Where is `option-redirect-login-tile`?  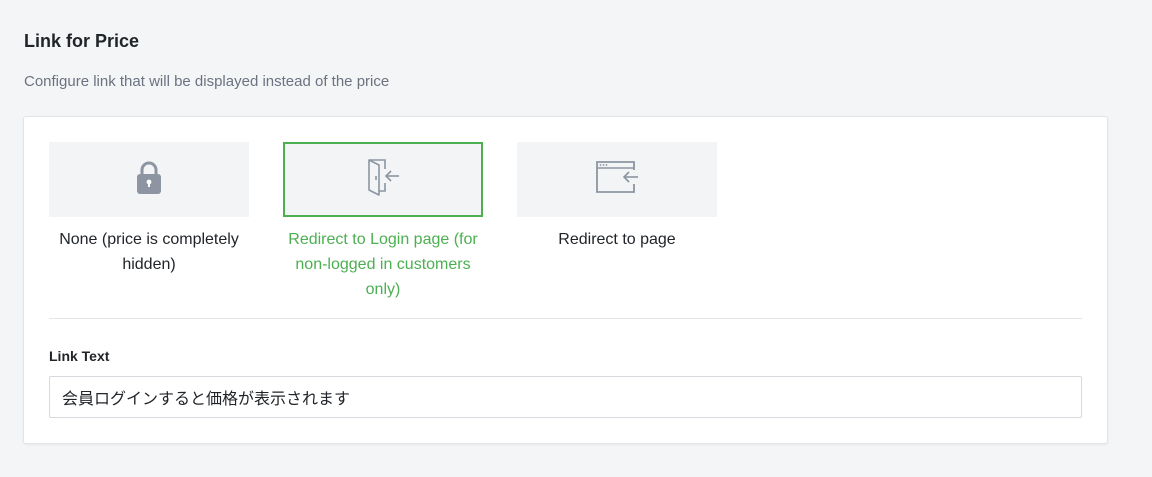 option-redirect-login-tile is located at coordinates (383, 179).